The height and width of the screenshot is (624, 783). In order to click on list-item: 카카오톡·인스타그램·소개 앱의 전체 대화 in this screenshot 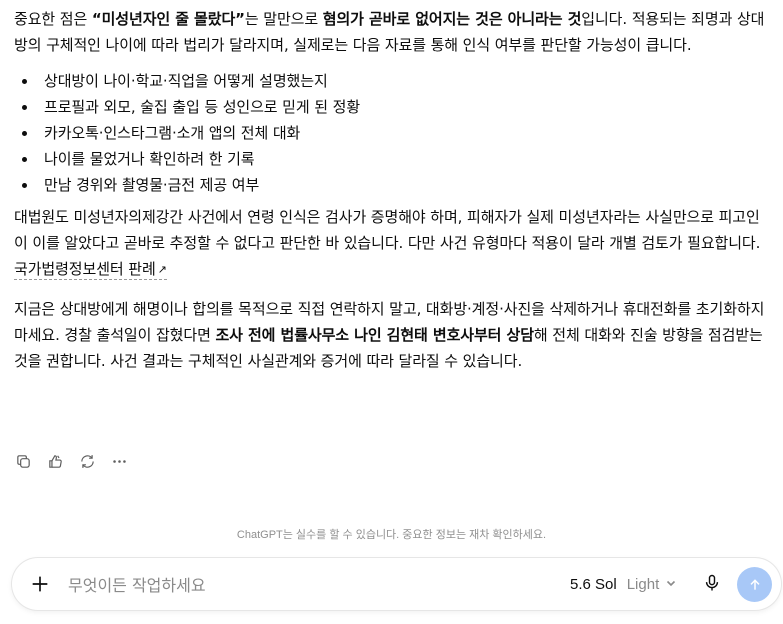, I will do `click(393, 133)`.